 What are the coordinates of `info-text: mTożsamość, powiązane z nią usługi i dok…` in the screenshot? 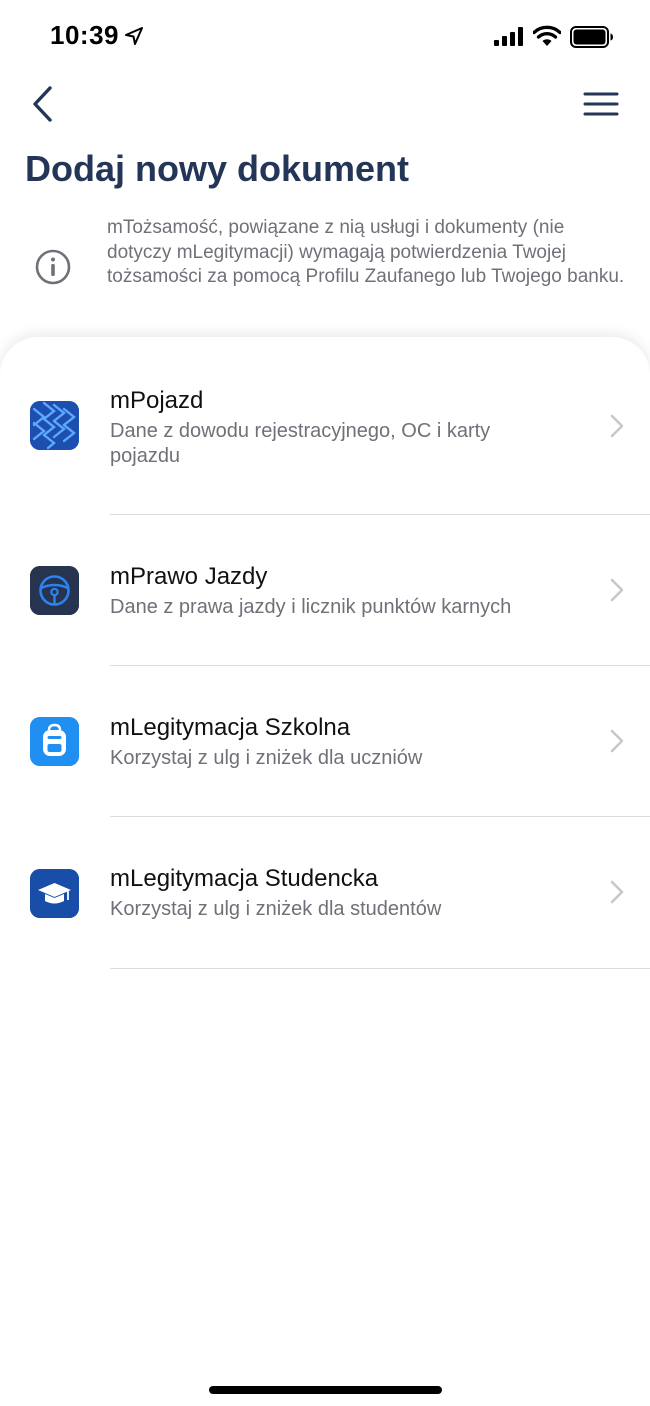 It's located at (366, 252).